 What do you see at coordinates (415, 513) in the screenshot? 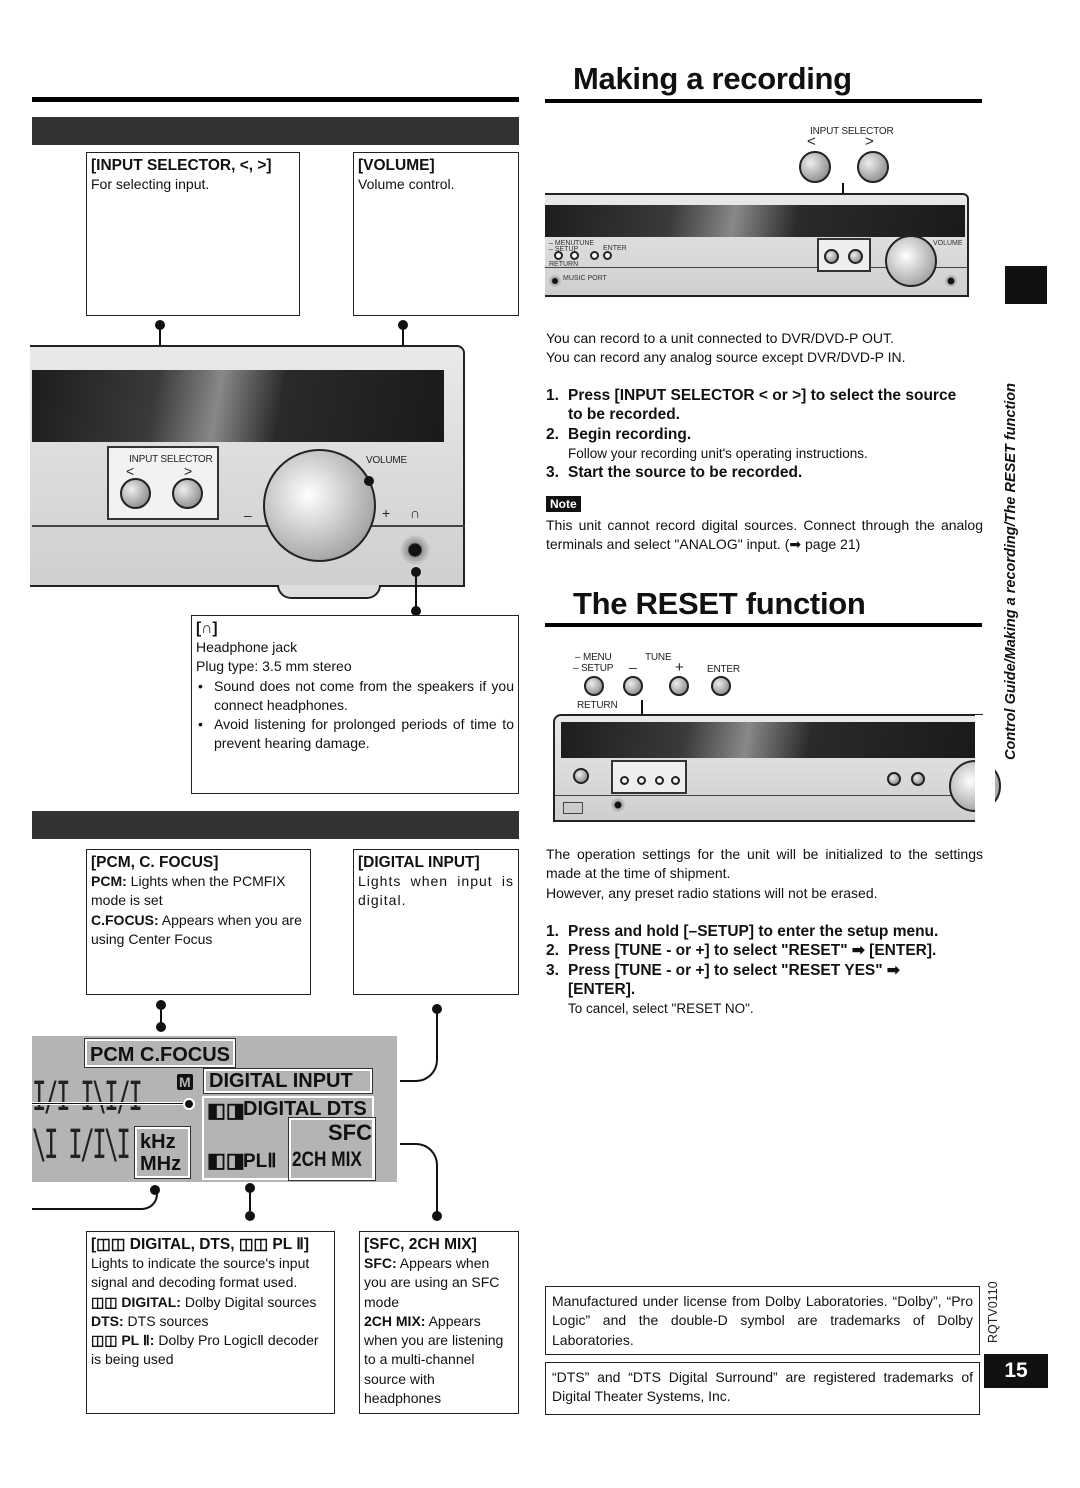
I see `headphone-icon: ∩` at bounding box center [415, 513].